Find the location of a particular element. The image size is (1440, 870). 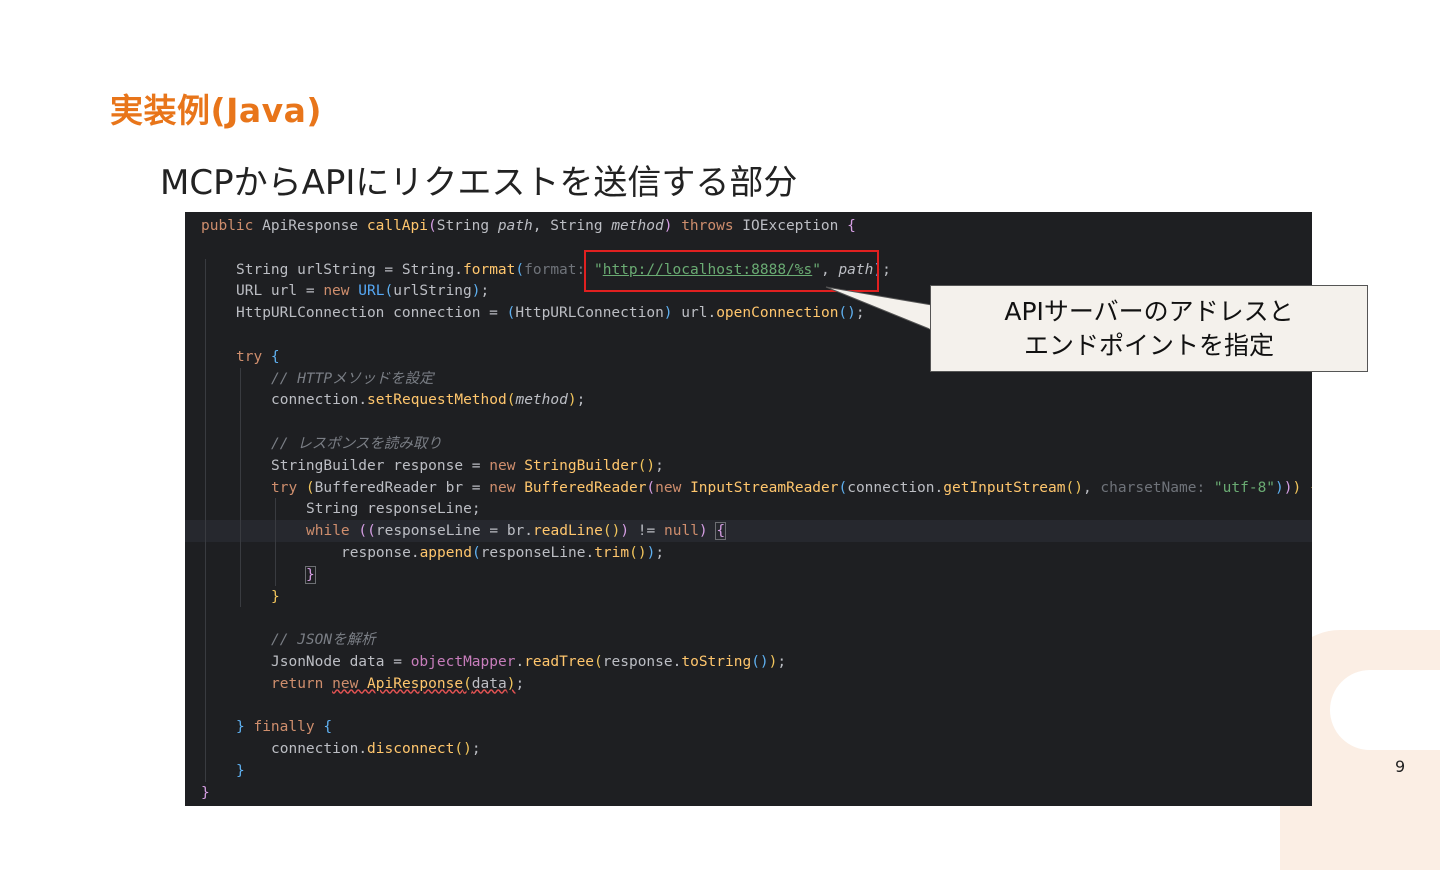

code-token: objectMapper is located at coordinates (463, 662).